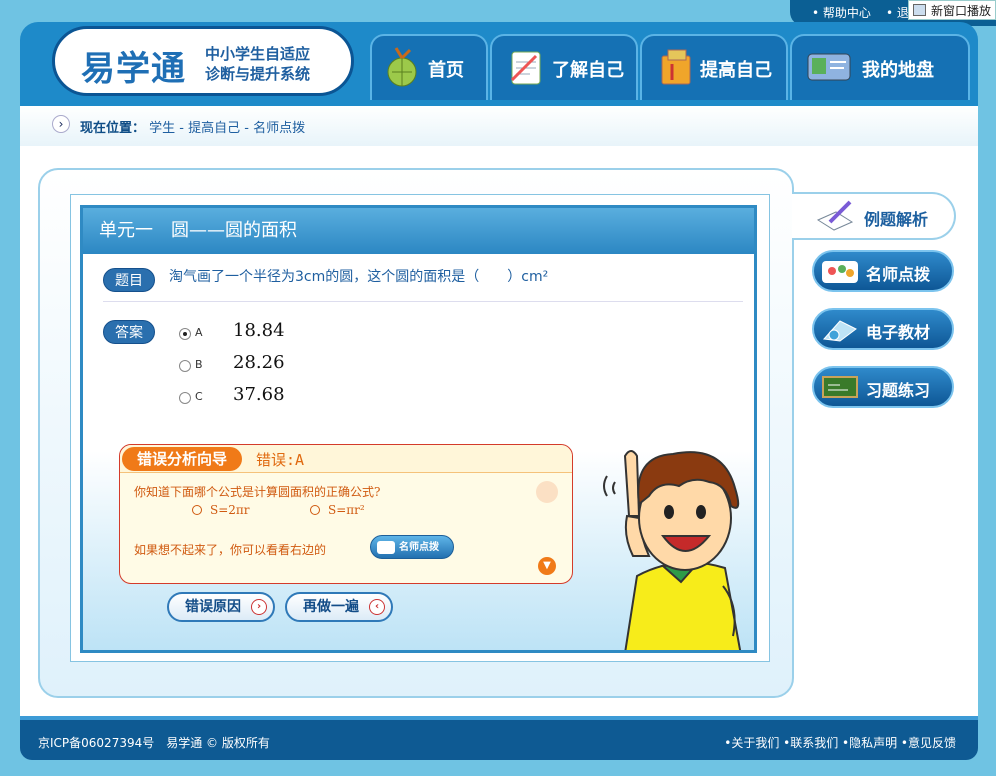 The width and height of the screenshot is (996, 776). Describe the element at coordinates (185, 398) in the screenshot. I see `radio-c` at that location.